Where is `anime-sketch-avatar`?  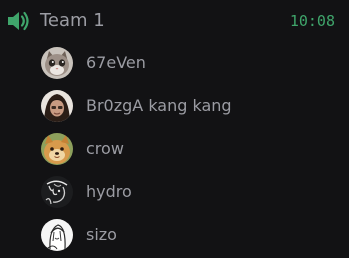 anime-sketch-avatar is located at coordinates (57, 235).